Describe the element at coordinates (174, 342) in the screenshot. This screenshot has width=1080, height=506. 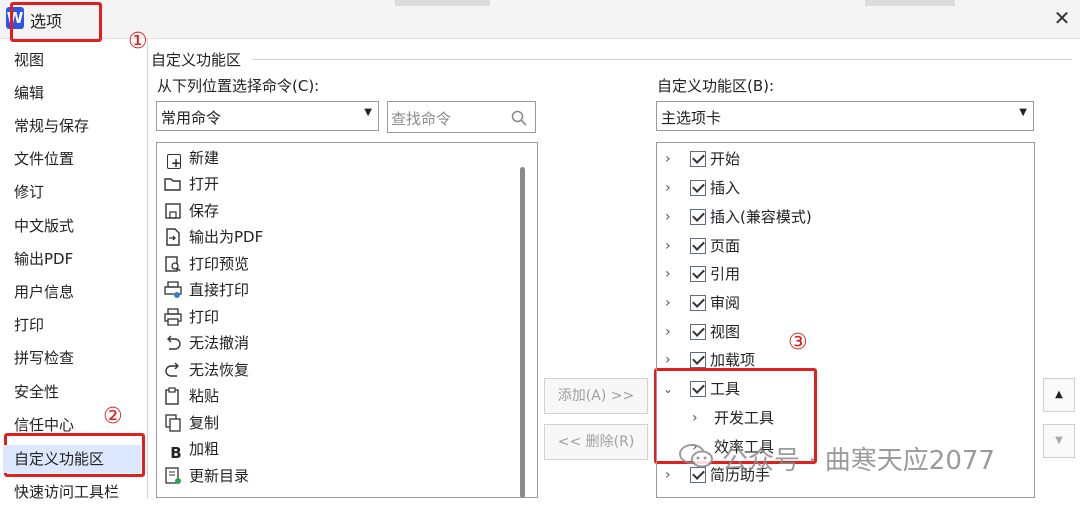
I see `undo-icon` at that location.